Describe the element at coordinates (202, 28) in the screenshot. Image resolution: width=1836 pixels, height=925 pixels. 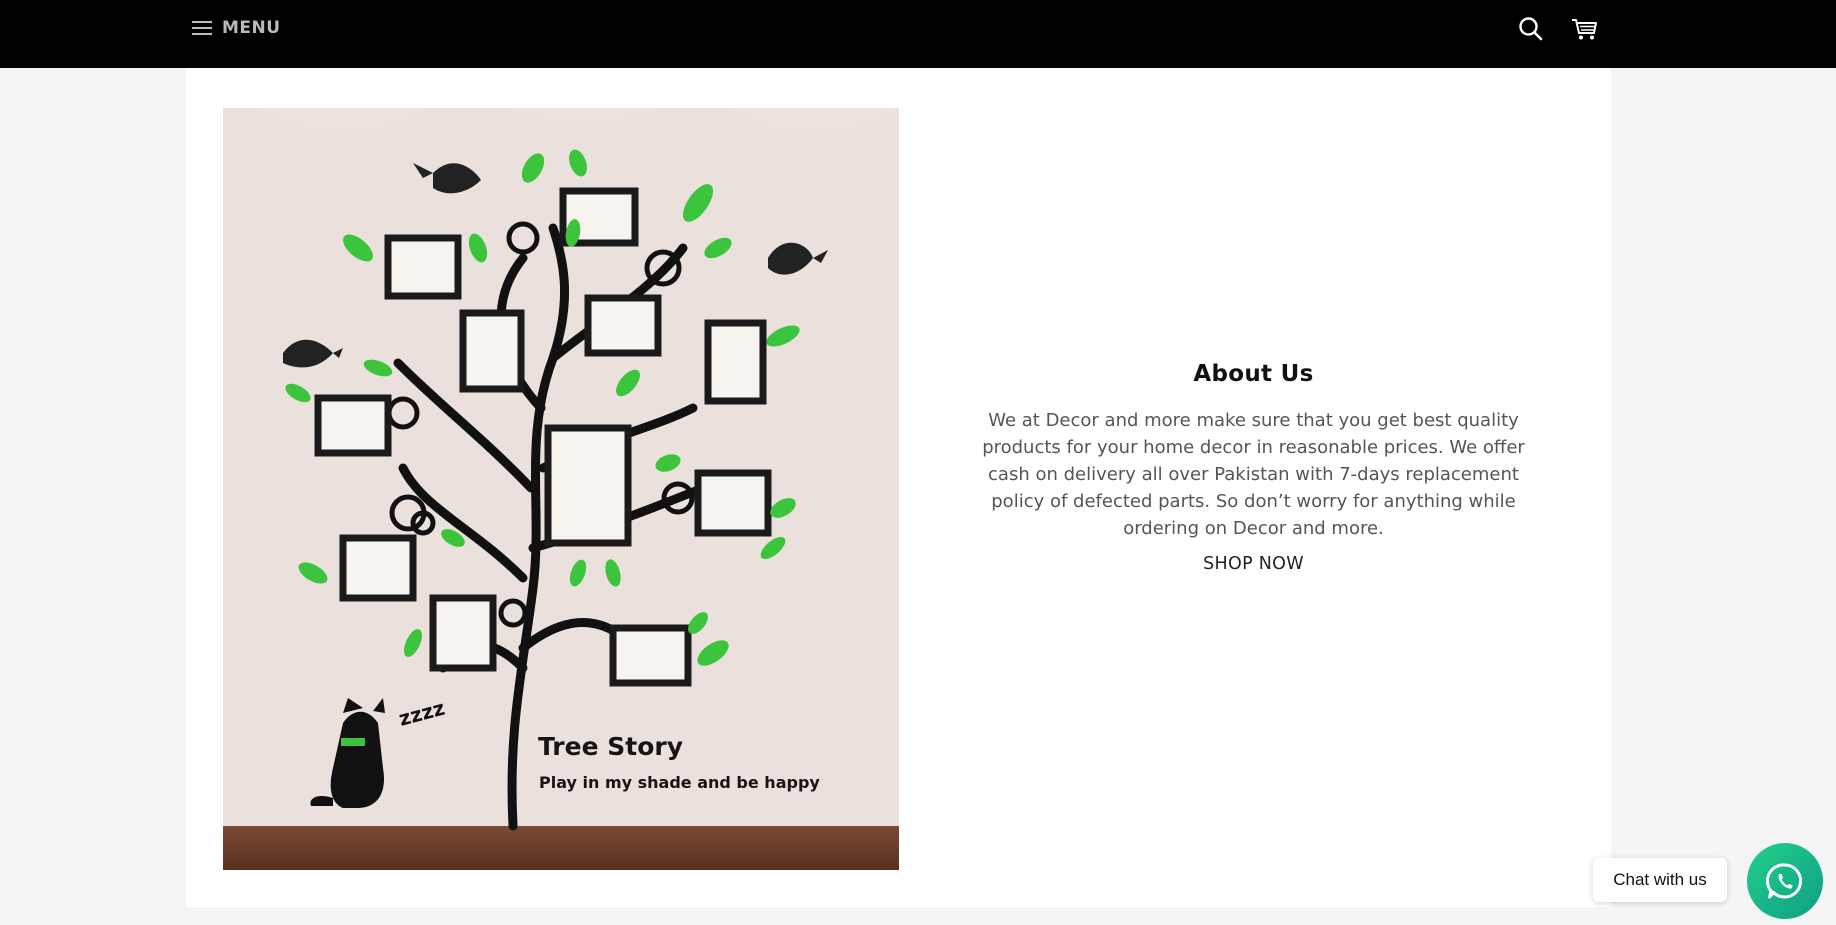
I see `hamburger-icon` at that location.